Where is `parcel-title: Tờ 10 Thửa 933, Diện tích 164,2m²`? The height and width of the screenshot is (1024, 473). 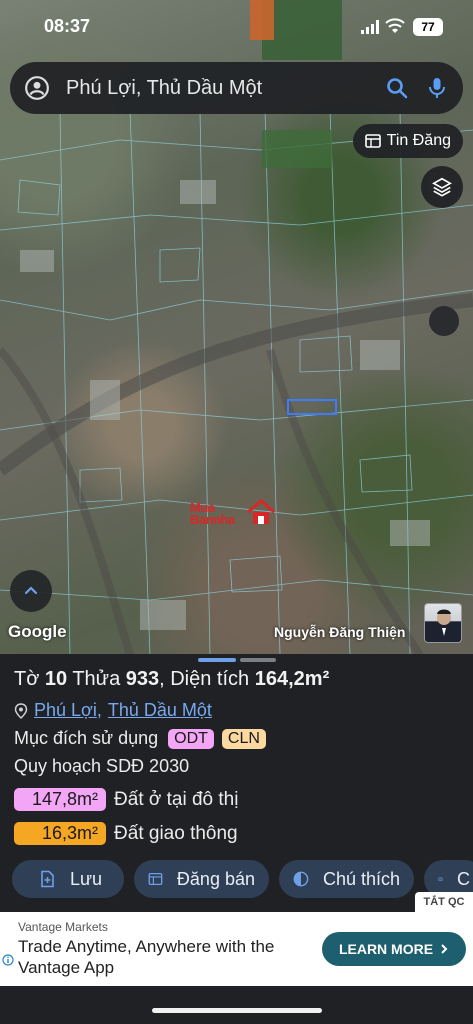 parcel-title: Tờ 10 Thửa 933, Diện tích 164,2m² is located at coordinates (171, 679).